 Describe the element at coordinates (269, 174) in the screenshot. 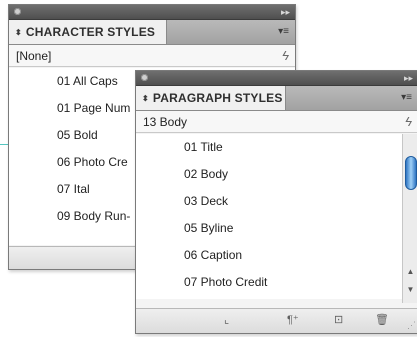

I see `list-item: 02 Body` at that location.